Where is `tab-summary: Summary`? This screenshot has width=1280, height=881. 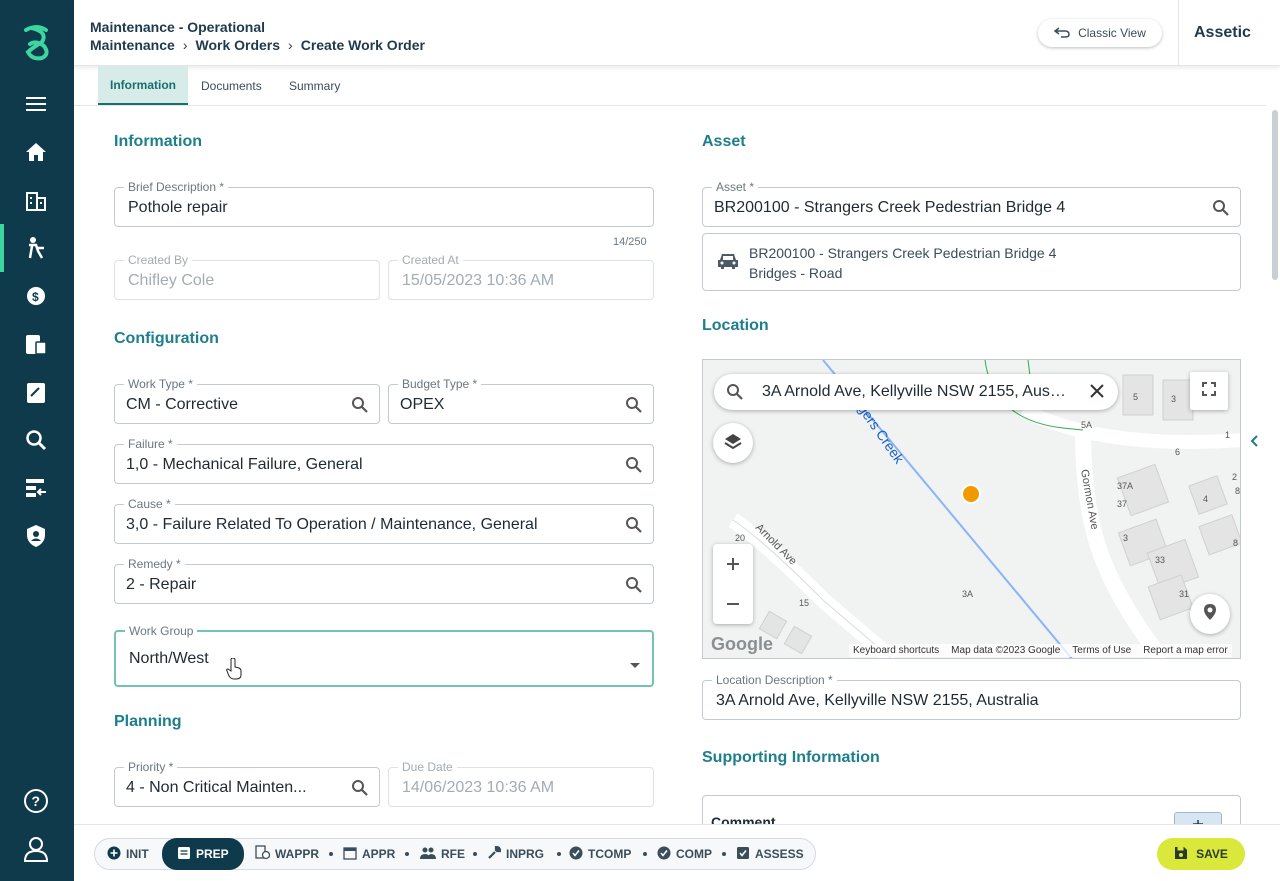
tab-summary: Summary is located at coordinates (314, 85).